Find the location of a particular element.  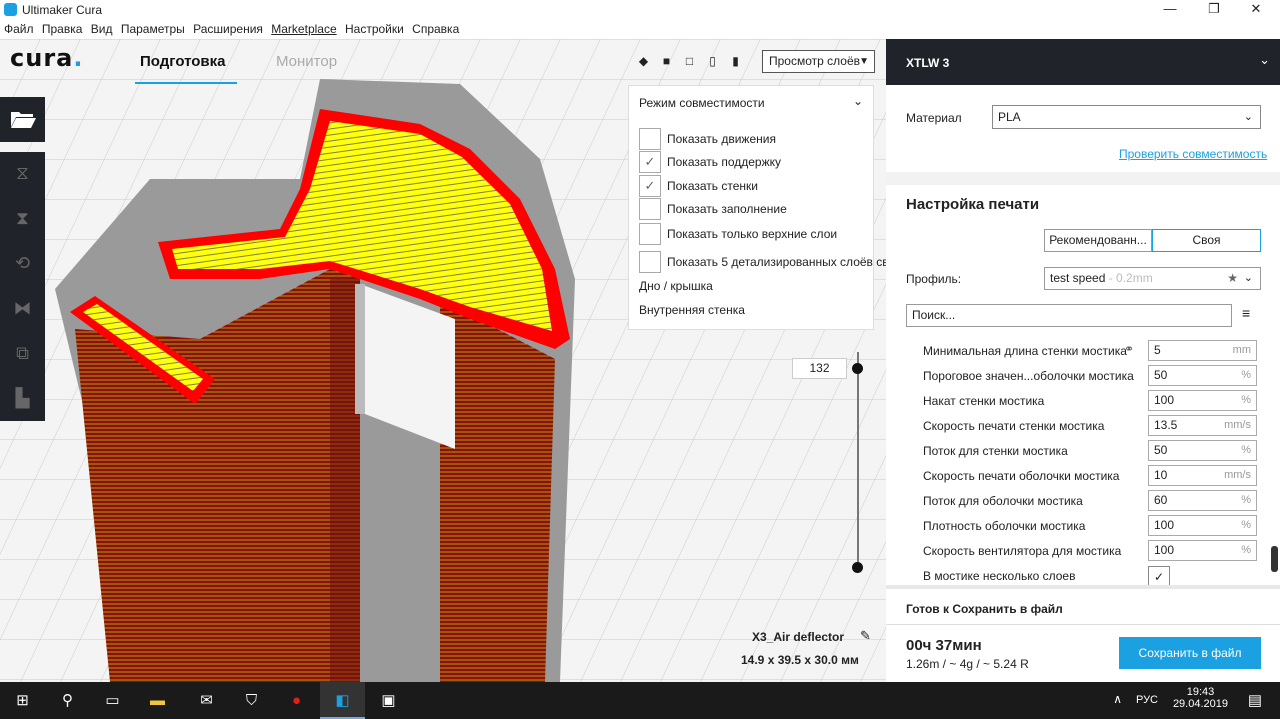

link-icon: ⚭ is located at coordinates (1129, 349).